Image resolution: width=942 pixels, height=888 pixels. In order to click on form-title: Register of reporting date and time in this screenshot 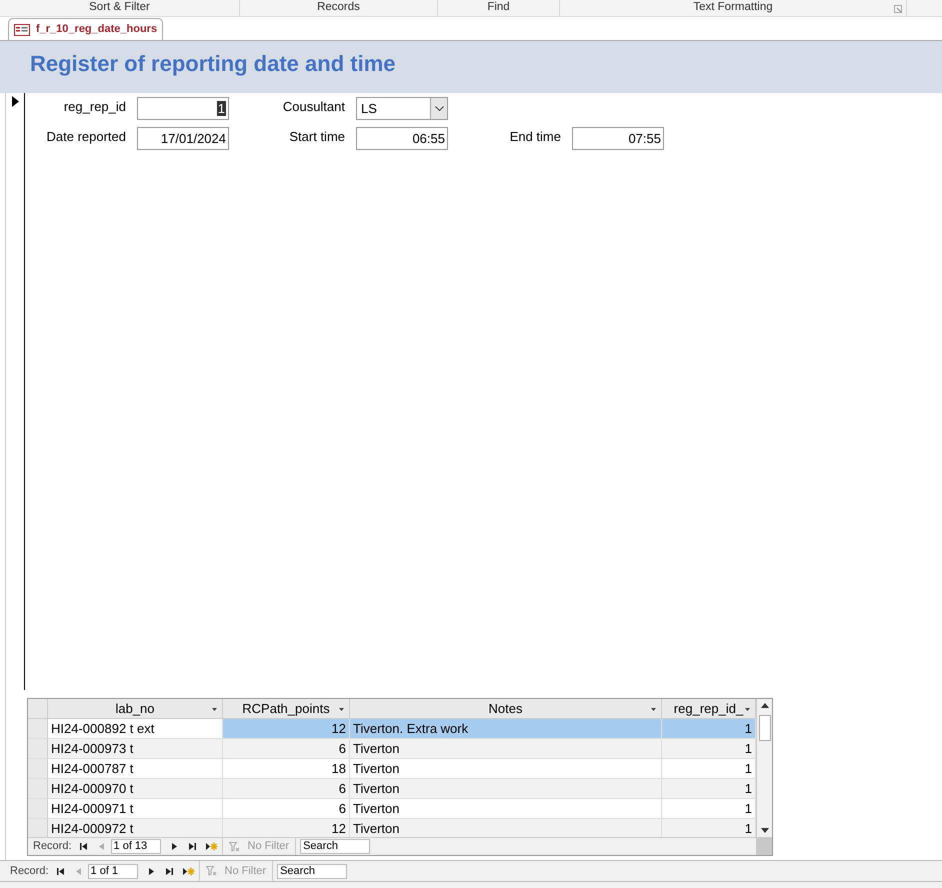, I will do `click(213, 64)`.